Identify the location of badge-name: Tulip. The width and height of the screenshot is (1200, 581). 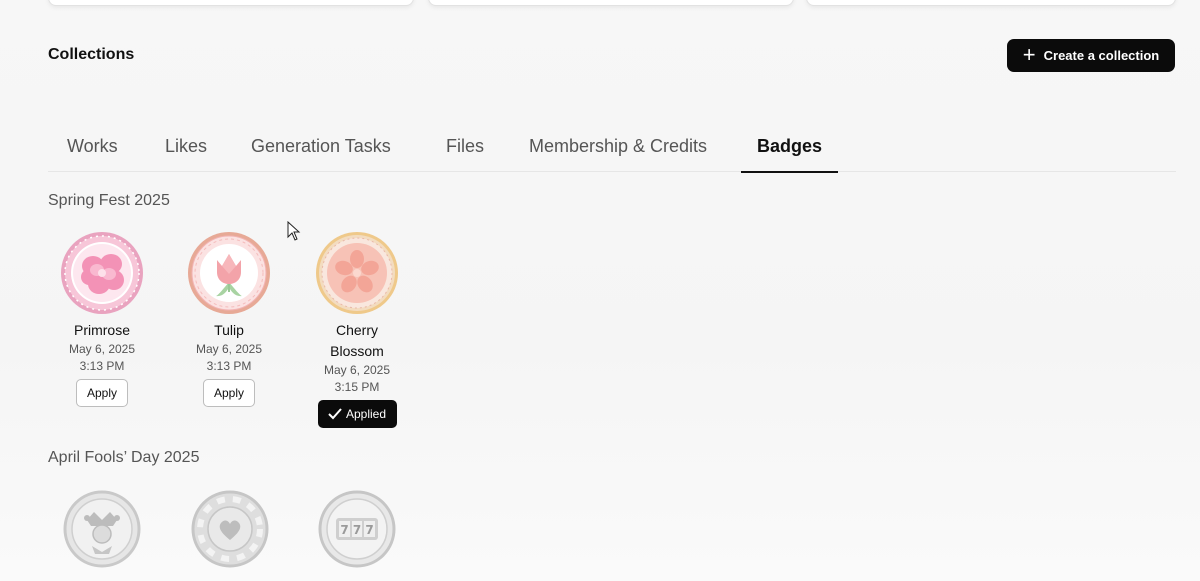
(229, 330).